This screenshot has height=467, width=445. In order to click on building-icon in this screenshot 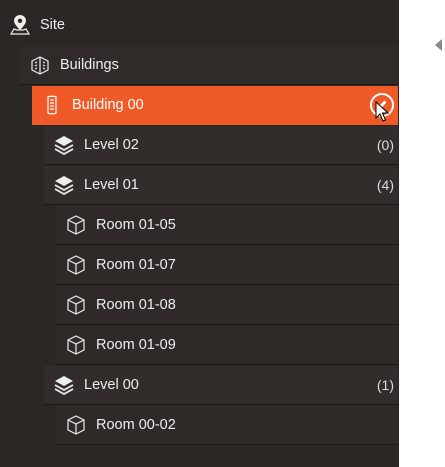, I will do `click(52, 105)`.